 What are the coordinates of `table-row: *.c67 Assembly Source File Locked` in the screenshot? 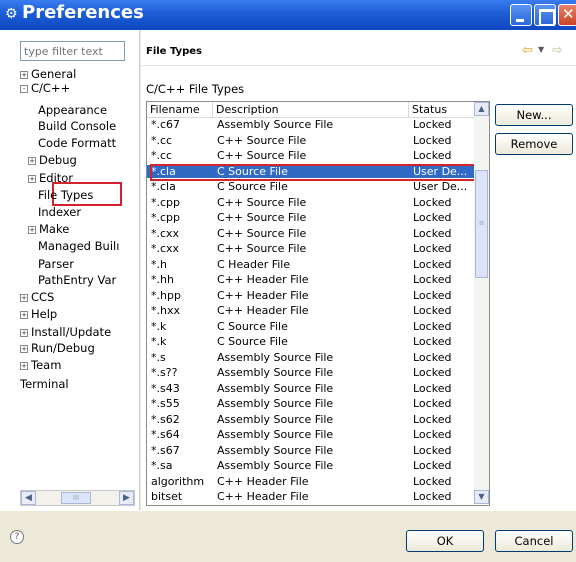 It's located at (311, 124).